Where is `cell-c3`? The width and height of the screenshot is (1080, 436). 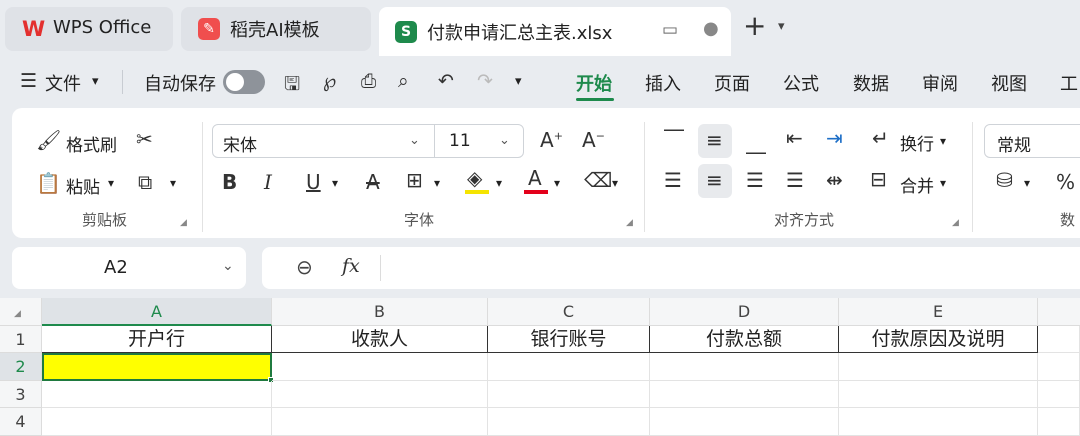
cell-c3 is located at coordinates (569, 394).